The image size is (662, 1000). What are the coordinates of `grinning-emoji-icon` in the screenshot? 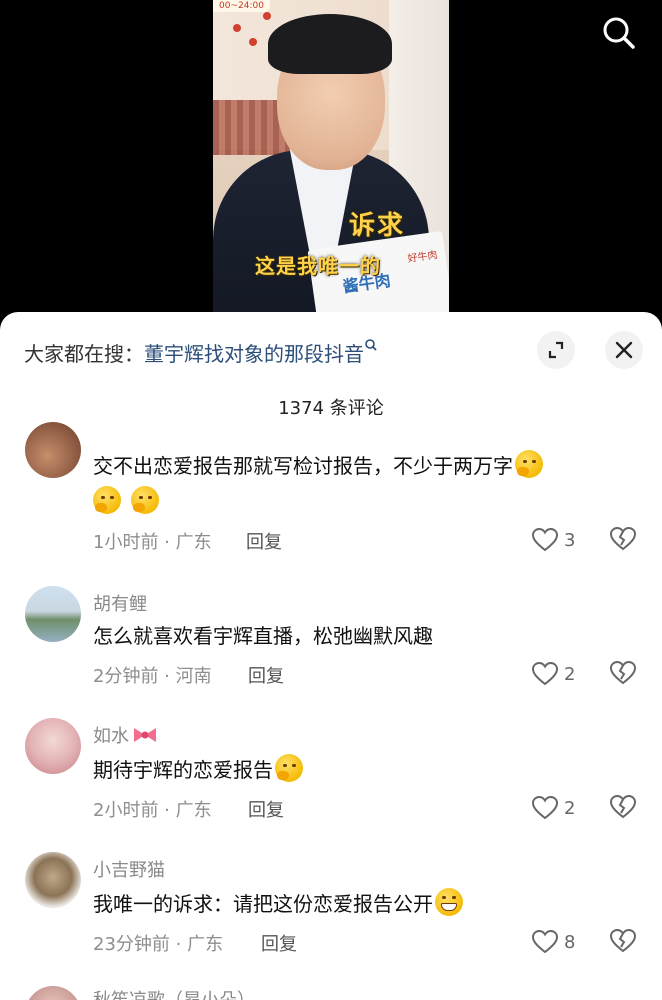 It's located at (449, 902).